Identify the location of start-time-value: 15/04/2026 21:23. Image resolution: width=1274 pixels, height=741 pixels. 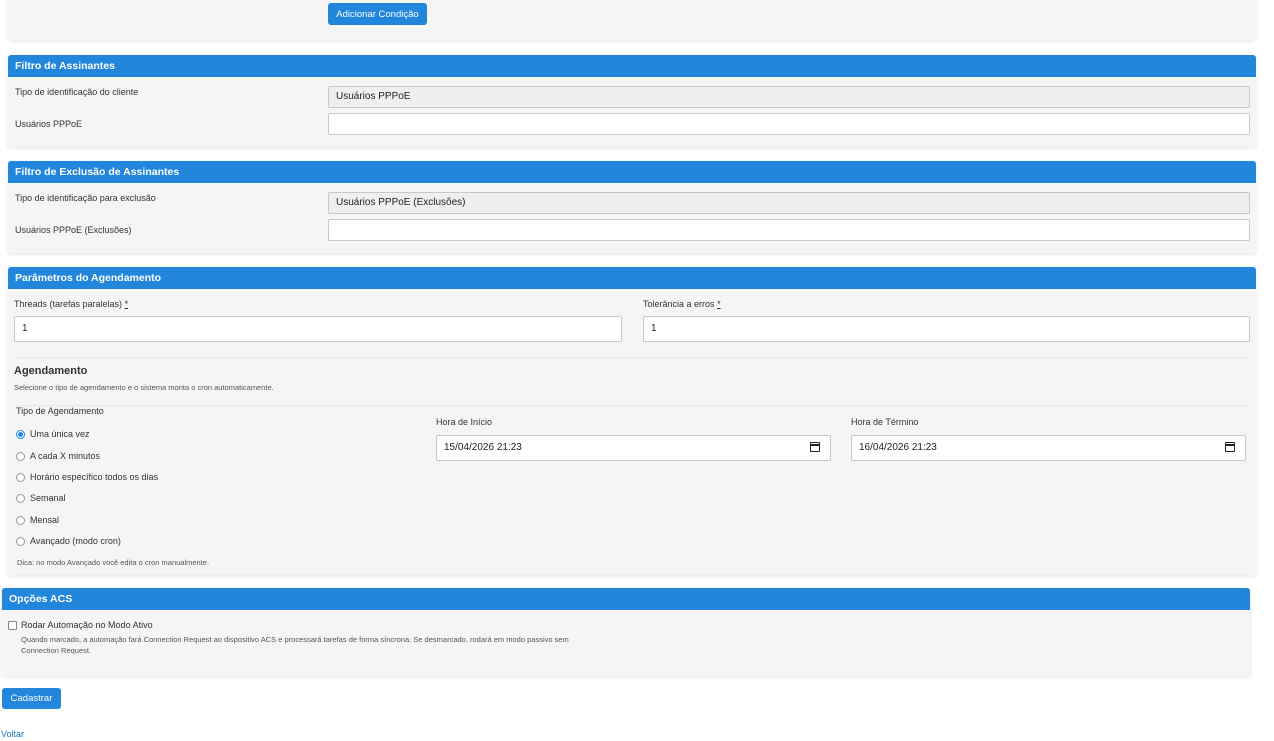
(483, 447).